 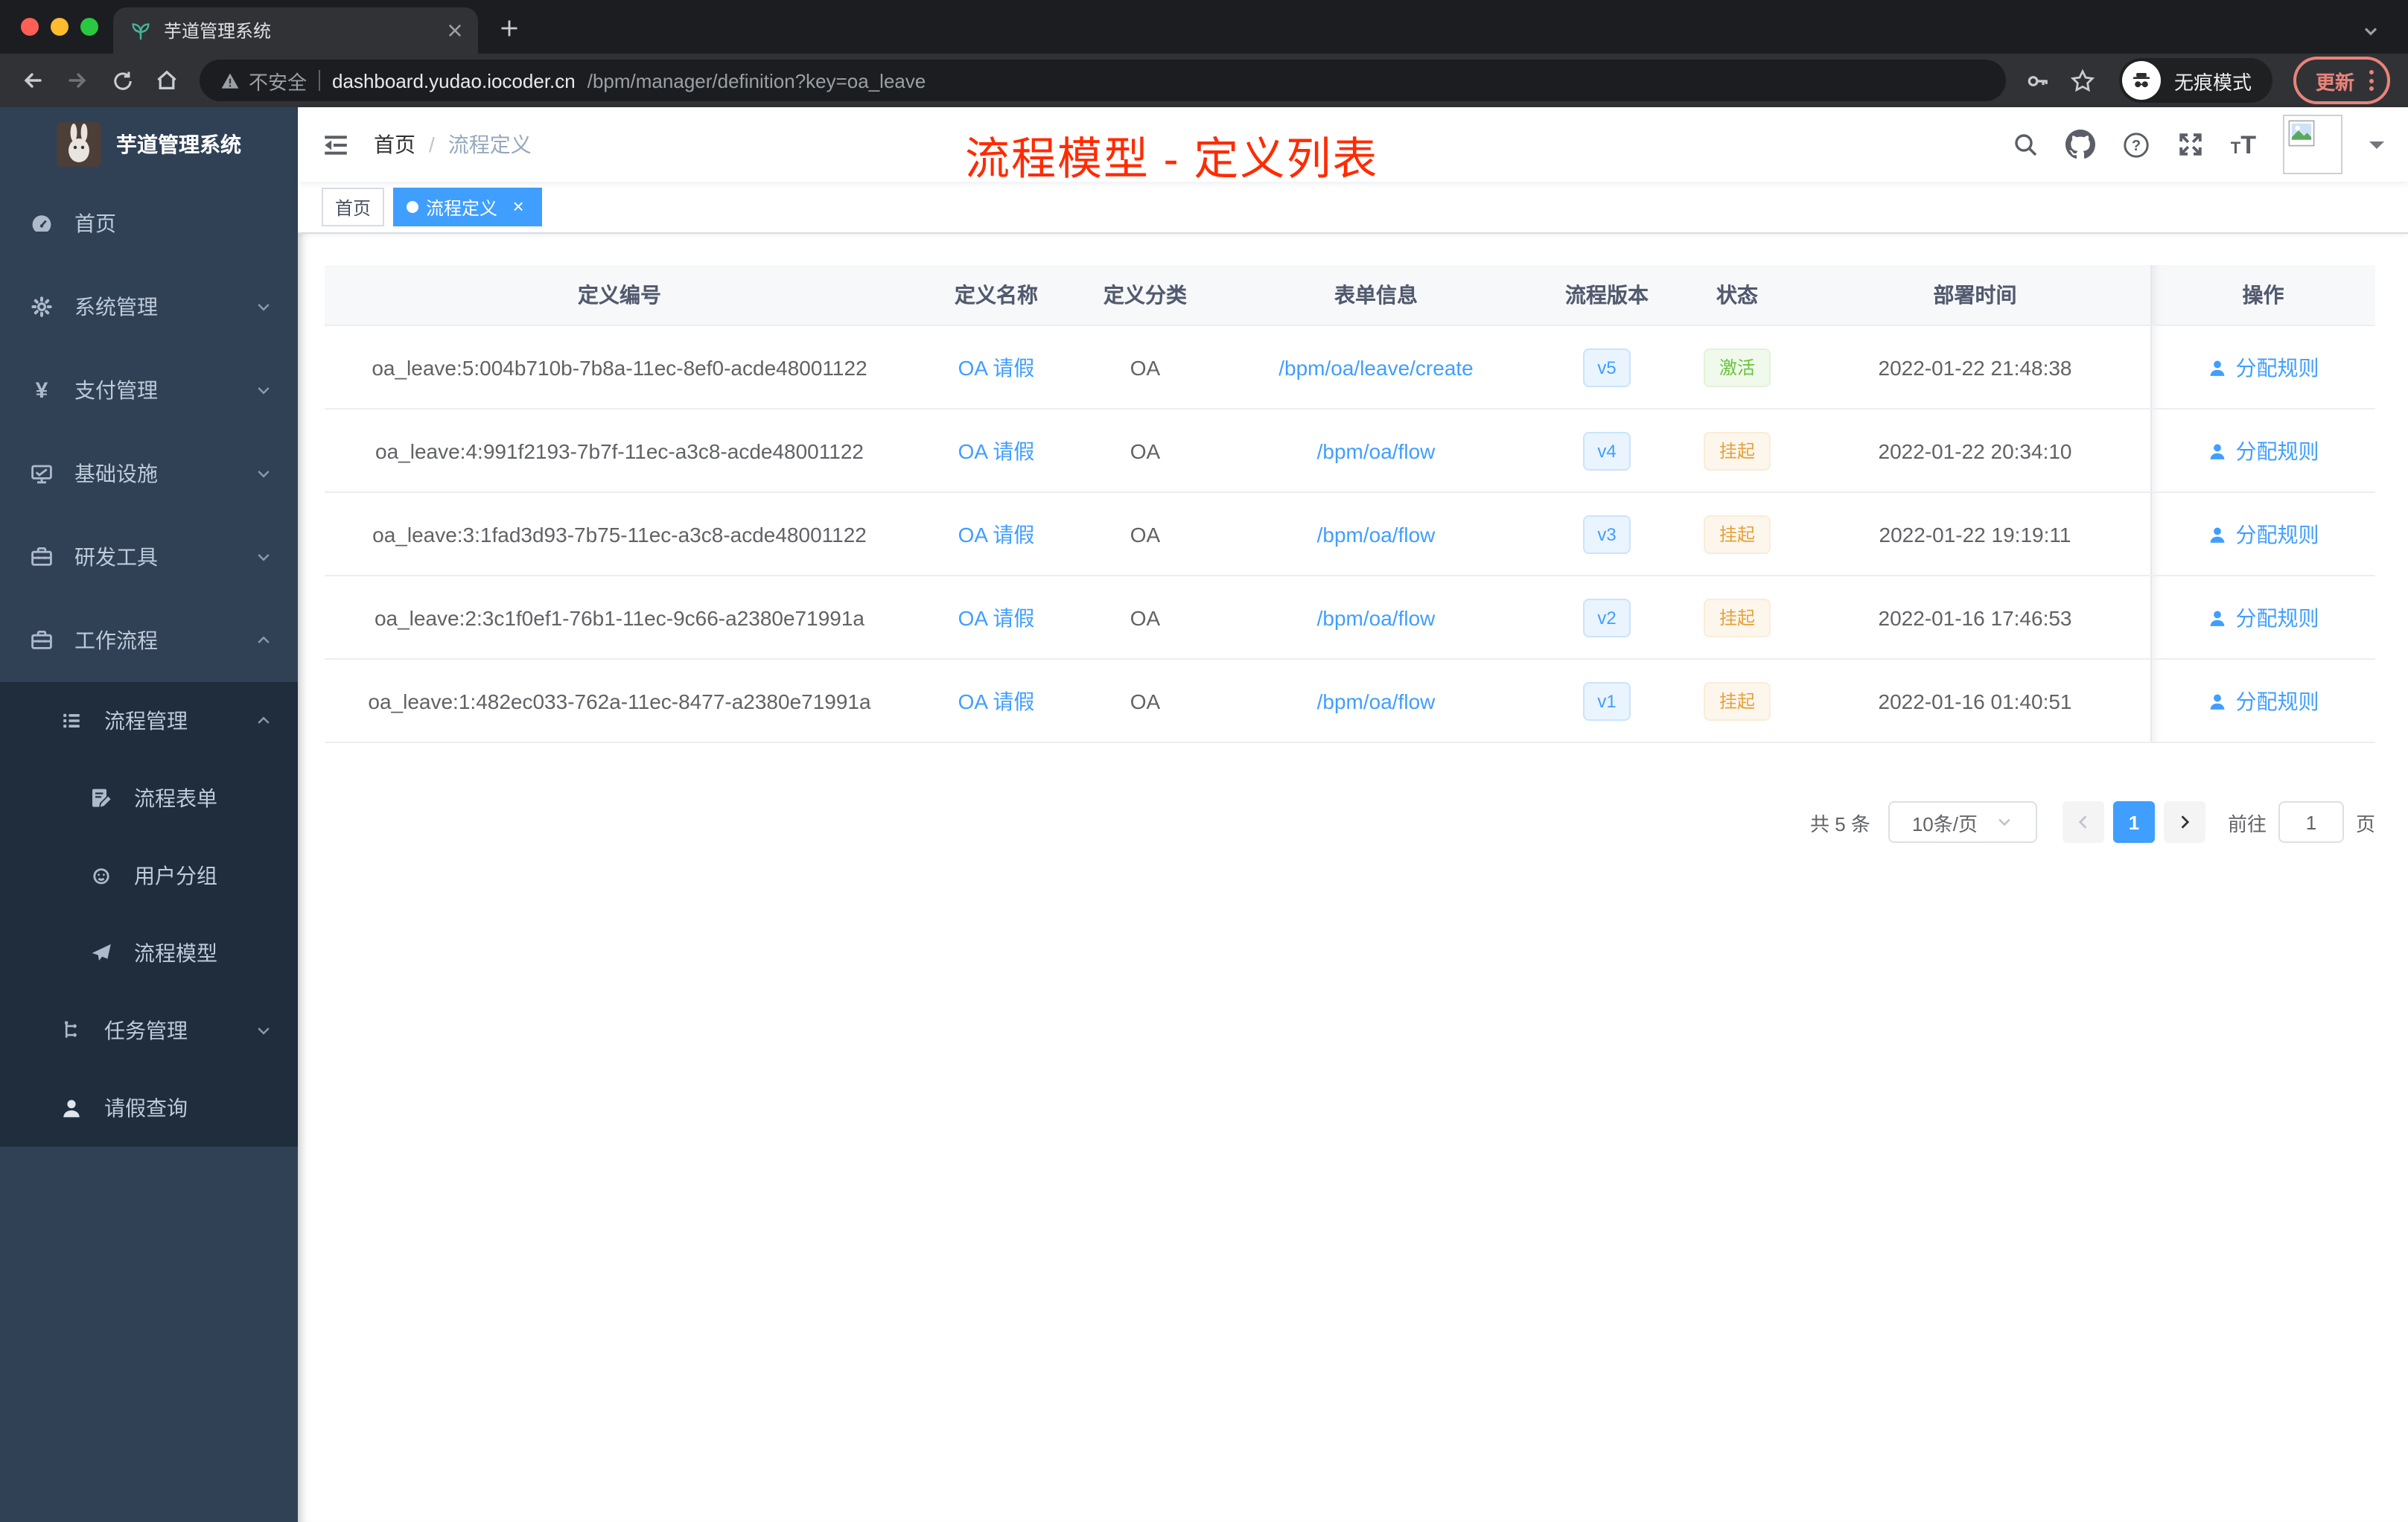 I want to click on col-definition-id: 定义编号, so click(x=619, y=295).